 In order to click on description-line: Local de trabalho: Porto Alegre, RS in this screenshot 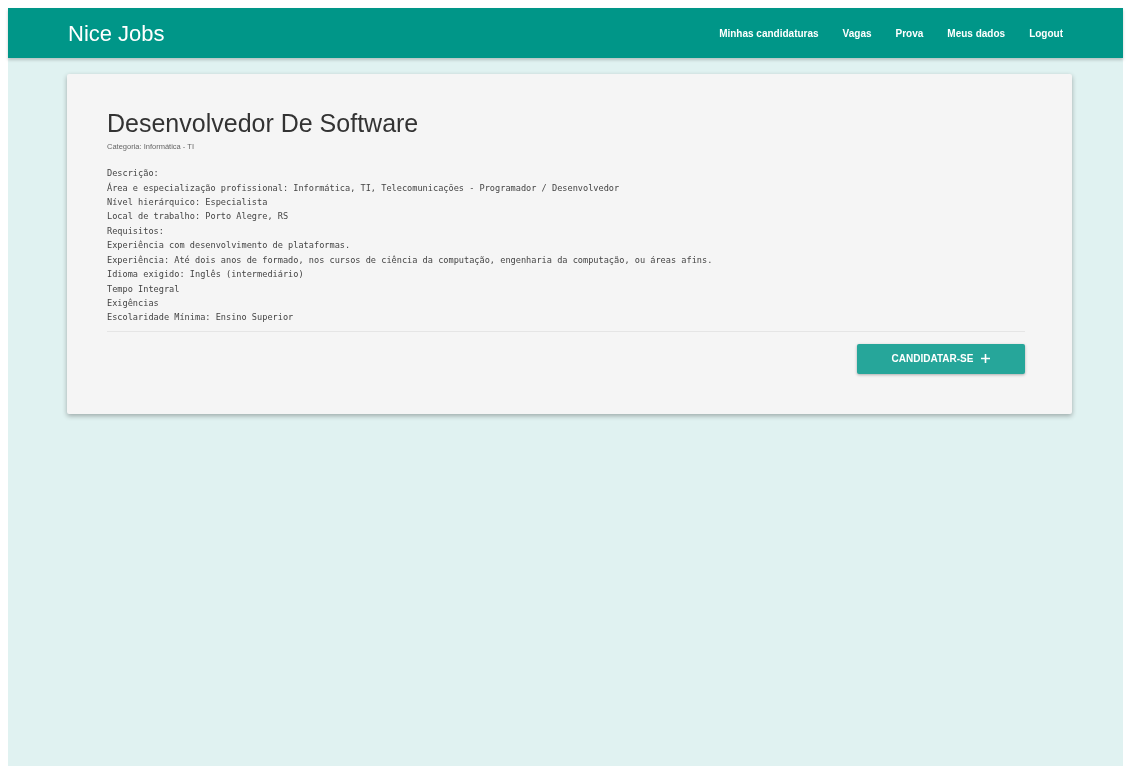, I will do `click(198, 217)`.